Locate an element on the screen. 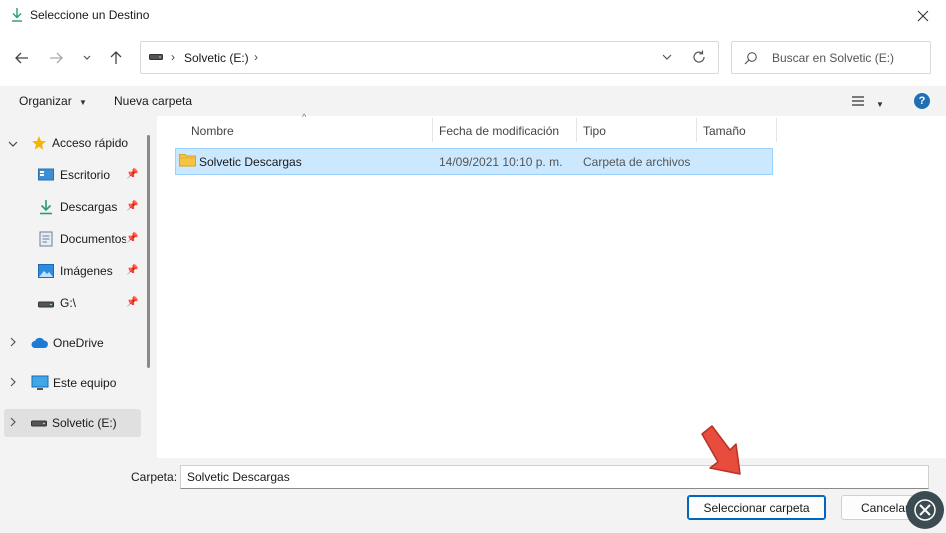 The image size is (946, 533). nav-label: Escritorio is located at coordinates (85, 175).